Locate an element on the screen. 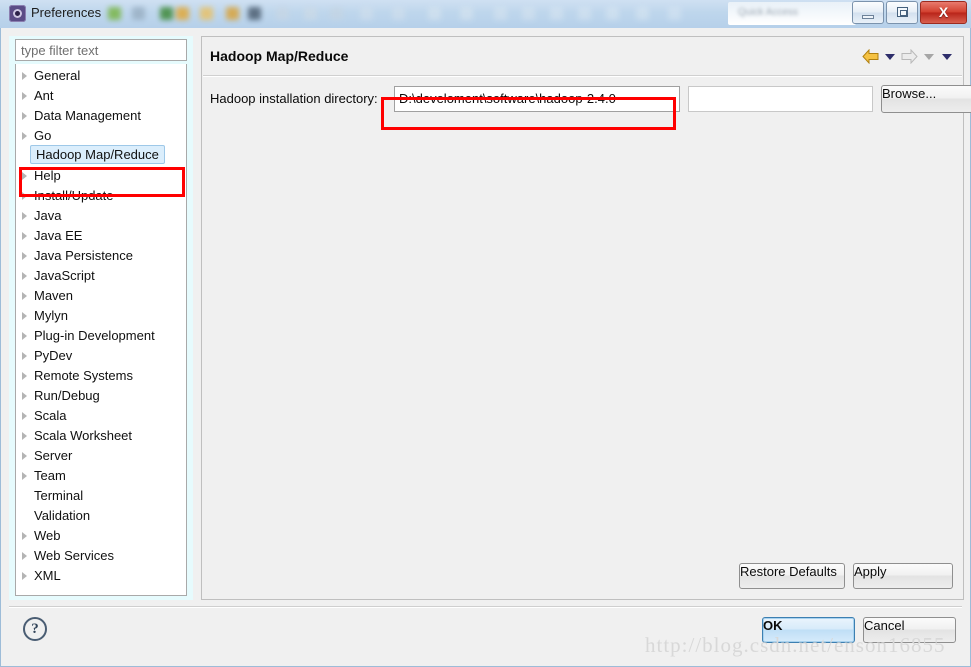 The height and width of the screenshot is (667, 971). help-question-icon: ? is located at coordinates (35, 629).